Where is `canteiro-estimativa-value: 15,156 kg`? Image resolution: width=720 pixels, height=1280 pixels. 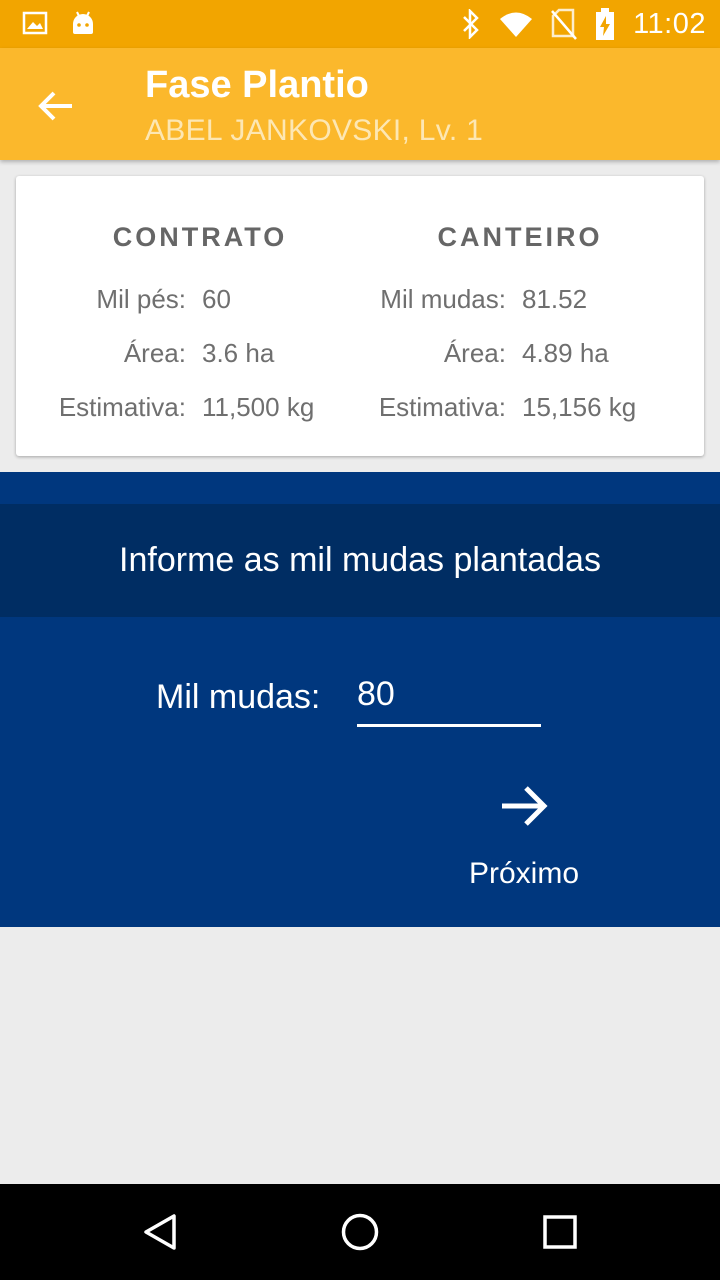 canteiro-estimativa-value: 15,156 kg is located at coordinates (579, 407).